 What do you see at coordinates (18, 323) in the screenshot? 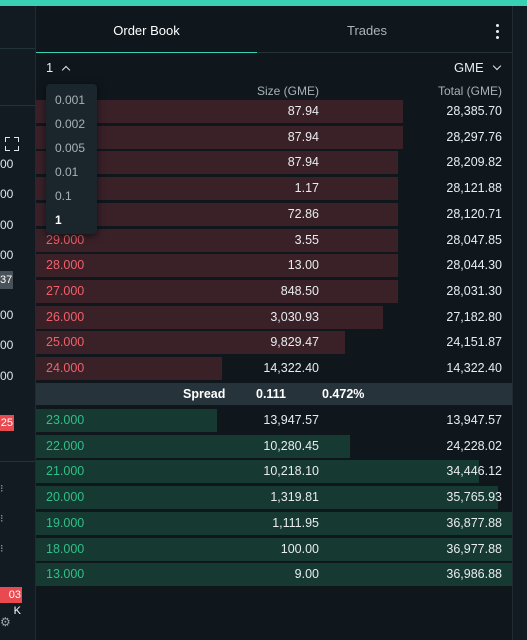
I see `left-panel: 00 00 00 00 37 00 00 00 25 ⁝ ⁝ ⁝ 03 K ⚙` at bounding box center [18, 323].